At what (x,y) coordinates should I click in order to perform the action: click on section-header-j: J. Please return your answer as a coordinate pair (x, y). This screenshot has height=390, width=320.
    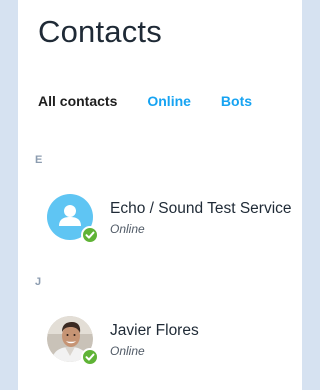
    Looking at the image, I should click on (38, 282).